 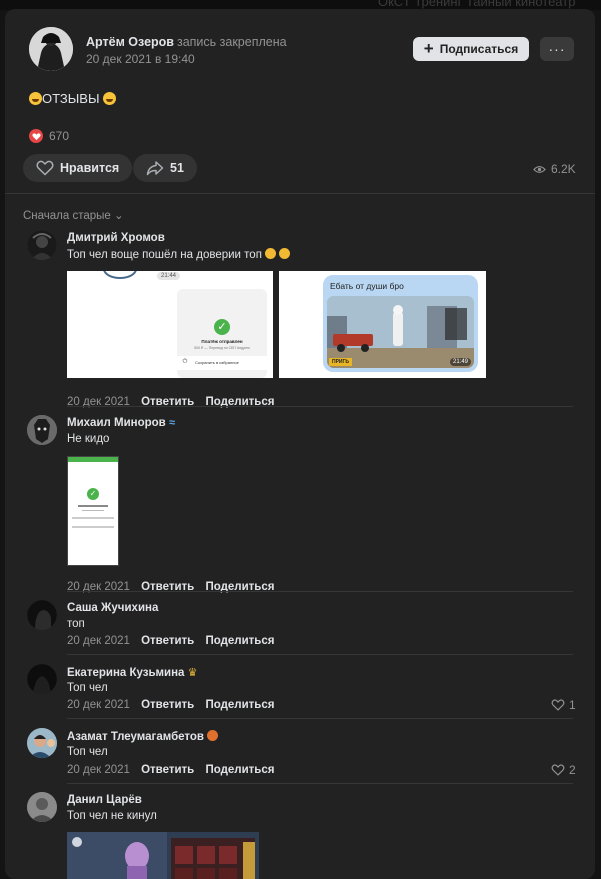 I want to click on game-time: 21:49, so click(x=460, y=362).